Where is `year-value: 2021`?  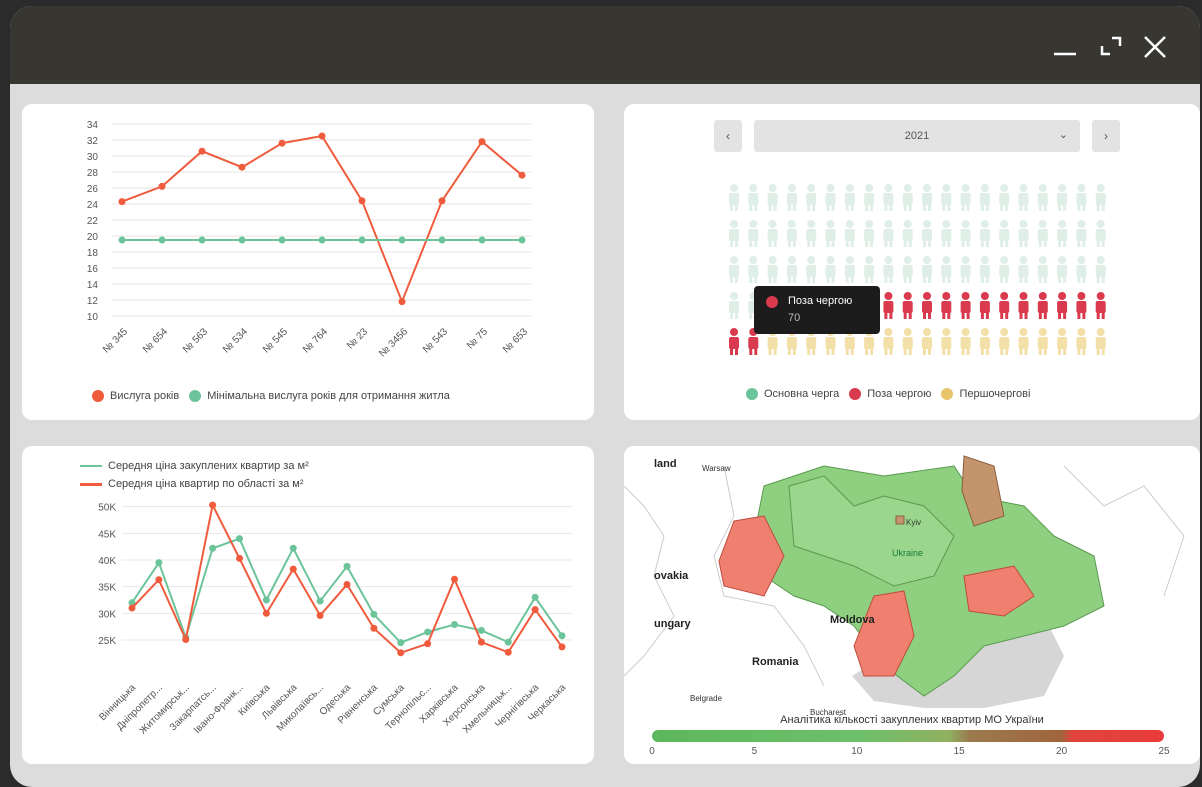
year-value: 2021 is located at coordinates (917, 136).